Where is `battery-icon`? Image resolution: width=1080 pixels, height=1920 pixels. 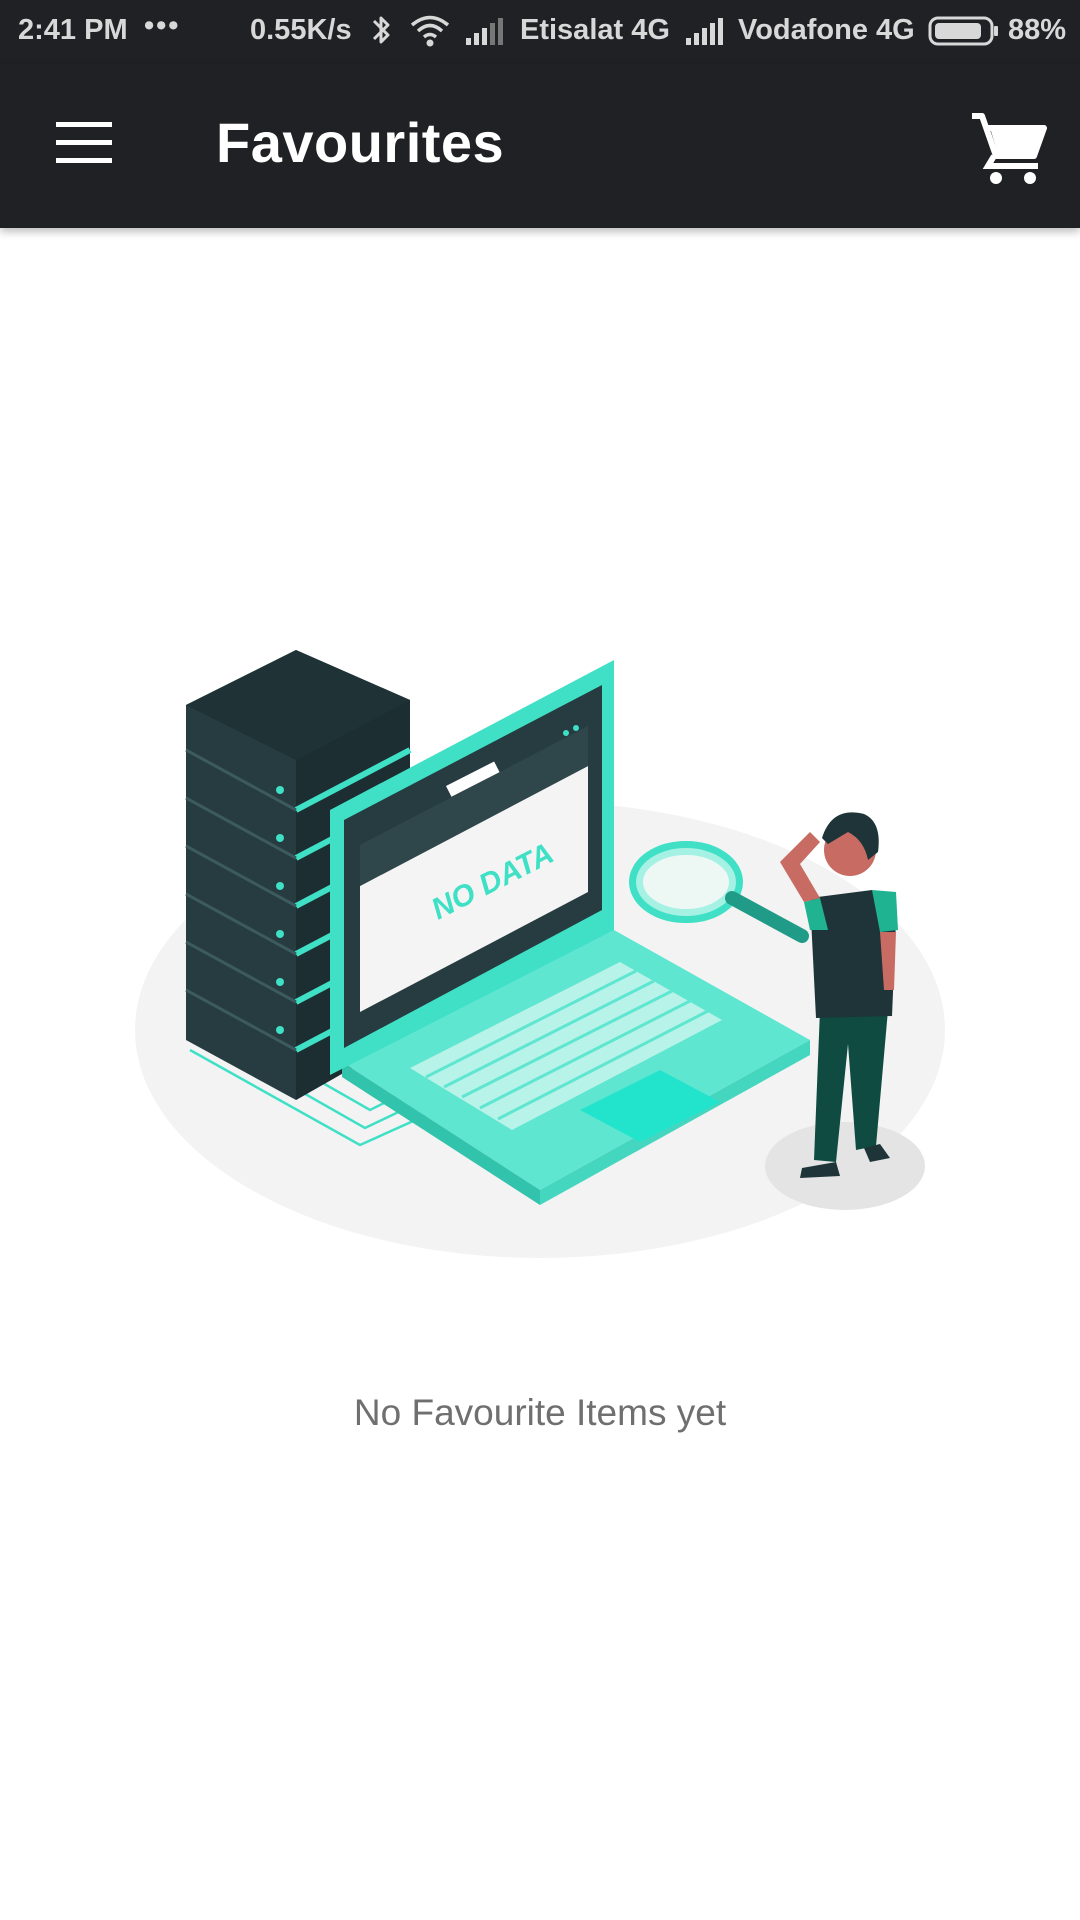 battery-icon is located at coordinates (964, 35).